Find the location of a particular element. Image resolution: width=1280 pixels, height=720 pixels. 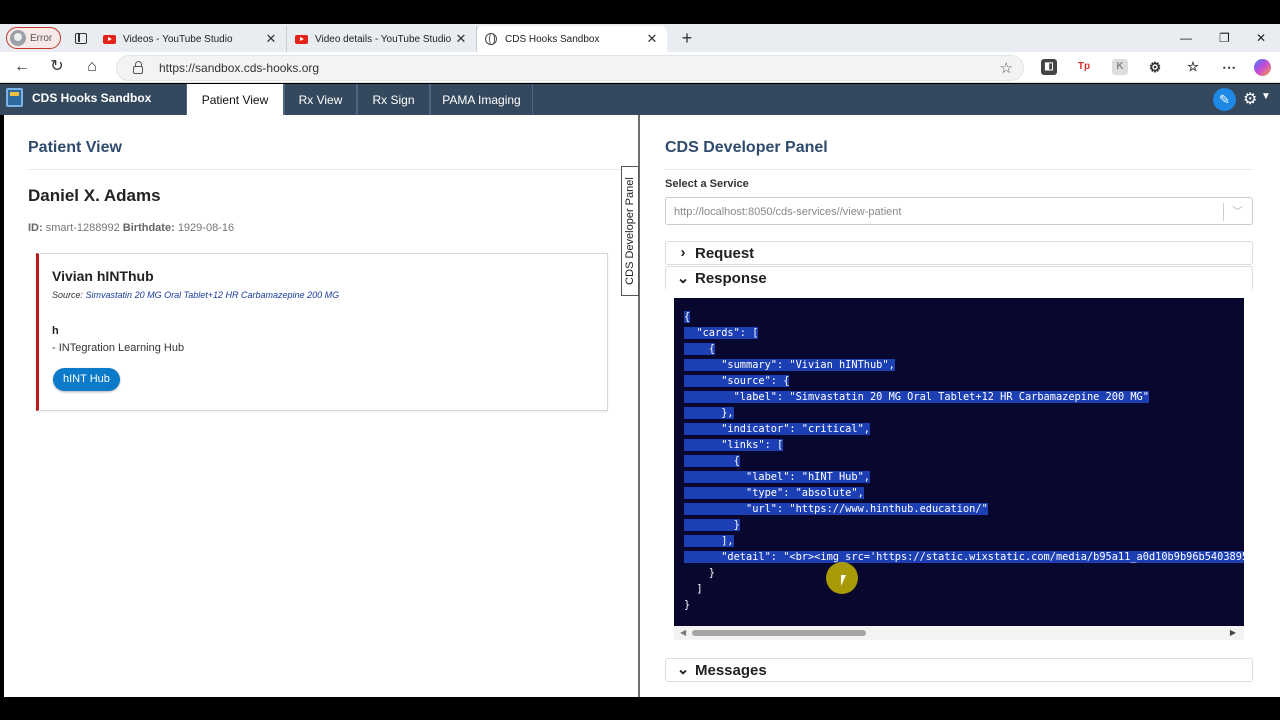

response-accordion: ⌄ Response is located at coordinates (959, 278).